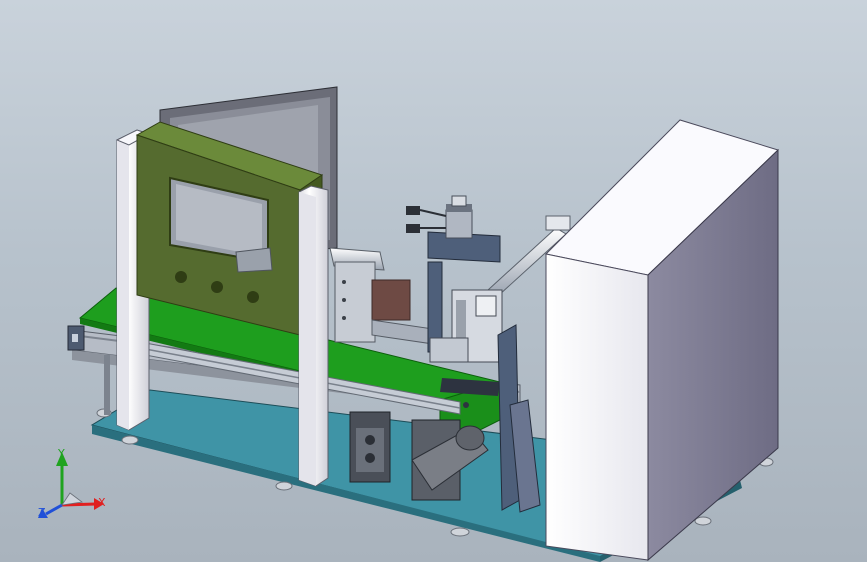  Describe the element at coordinates (71, 485) in the screenshot. I see `coordinate-triad` at that location.